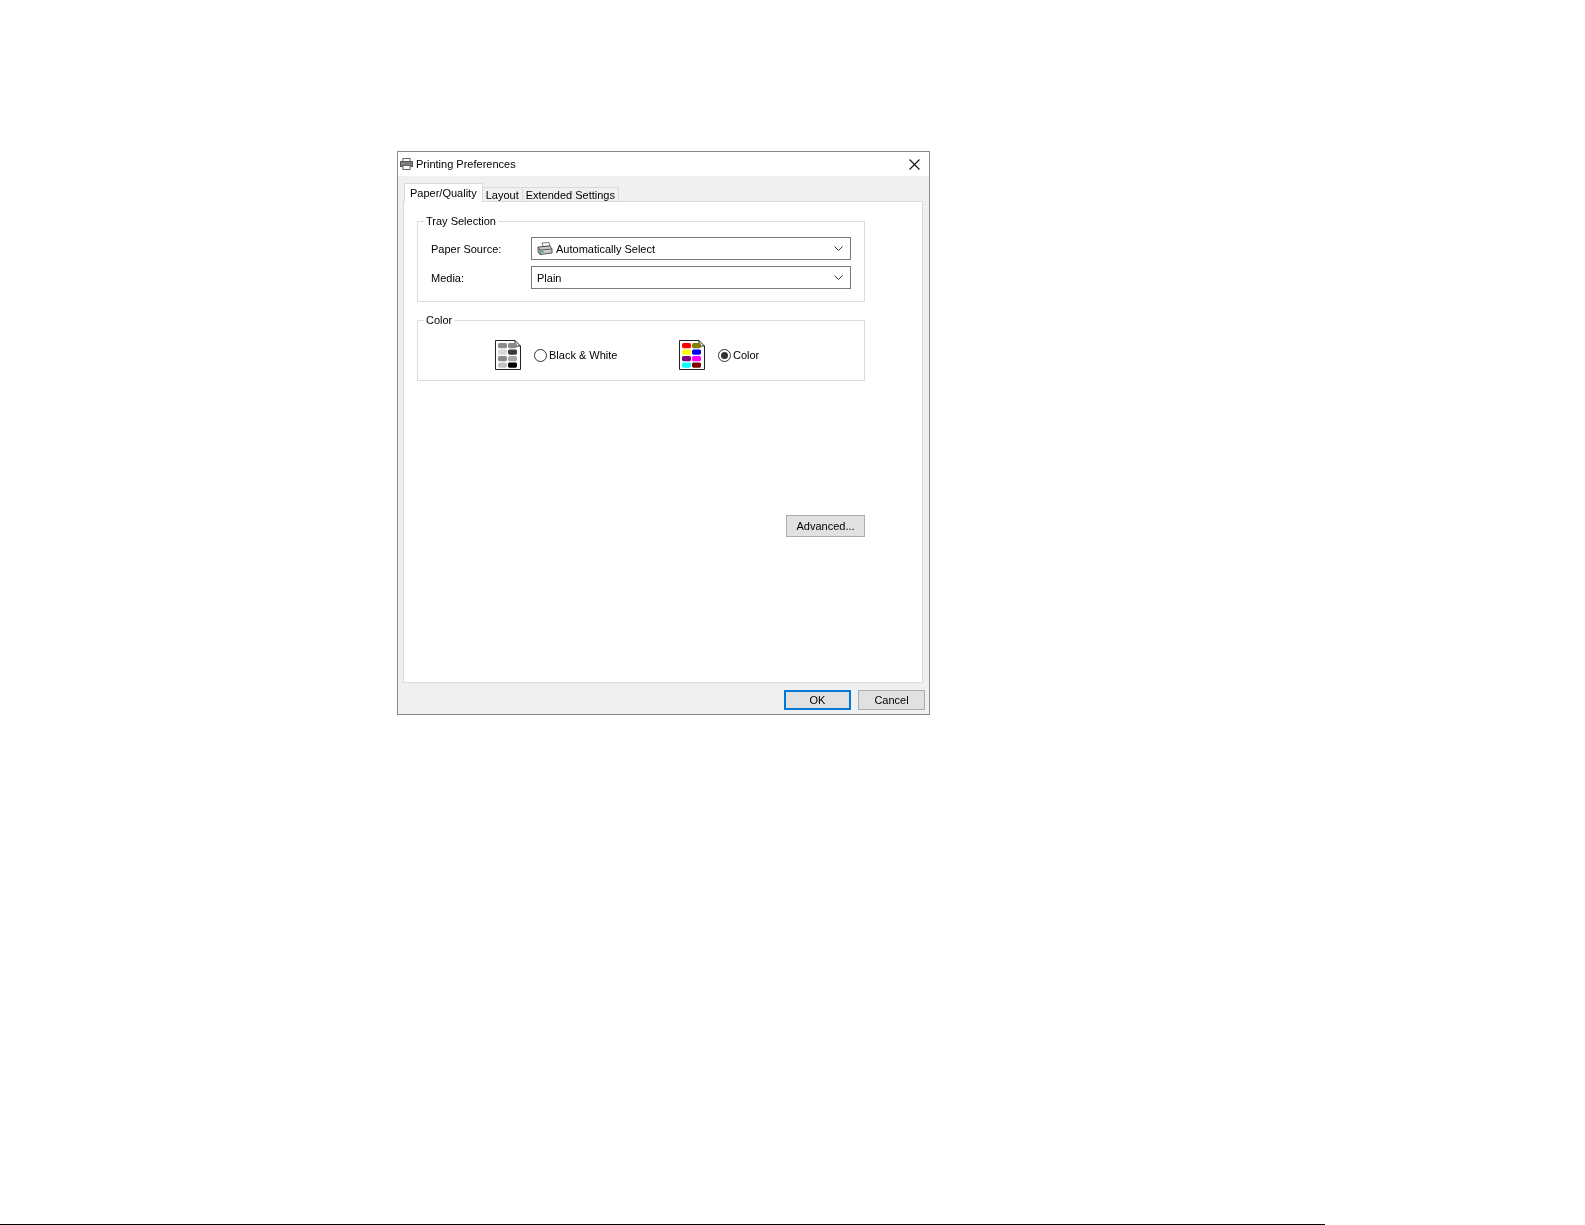  I want to click on ok-button: OK, so click(817, 700).